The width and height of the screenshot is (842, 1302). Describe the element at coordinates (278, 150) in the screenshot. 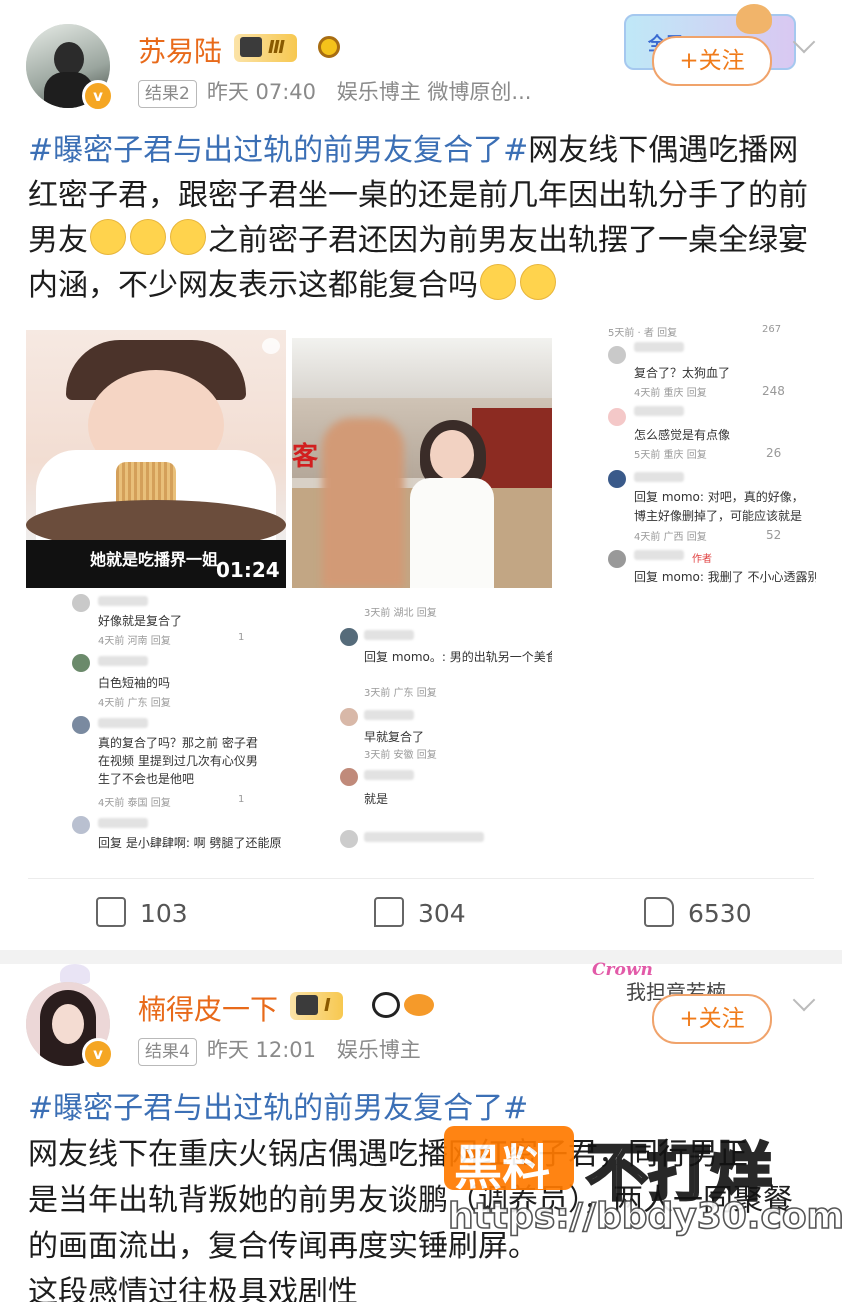

I see `topic-link: #曝密子君与出过轨的前男友复合了#` at that location.